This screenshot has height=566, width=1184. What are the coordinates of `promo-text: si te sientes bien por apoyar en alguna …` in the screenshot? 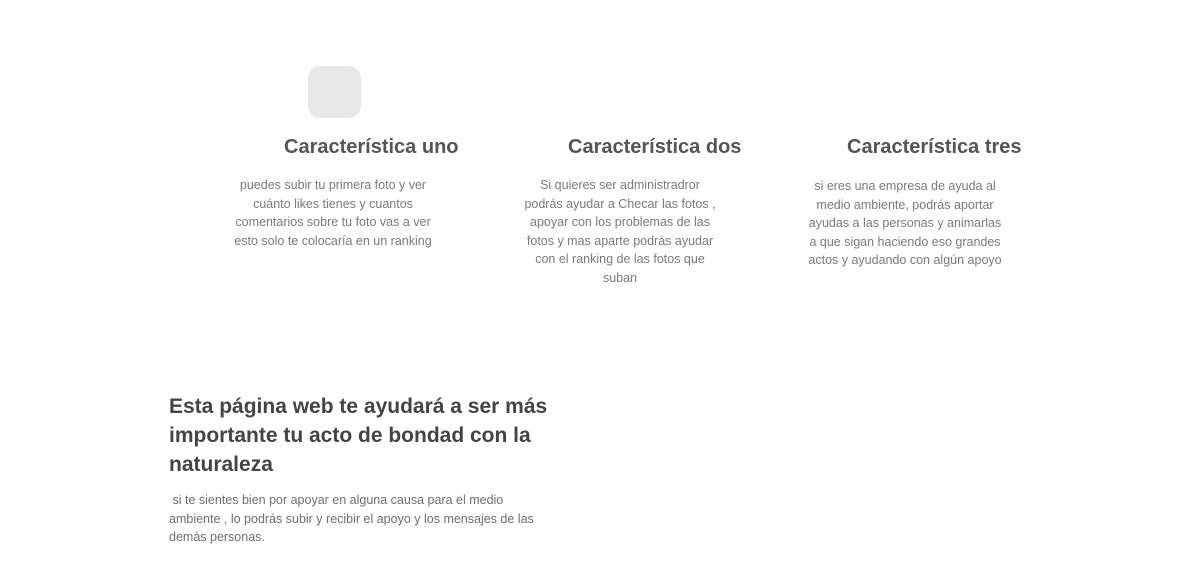 It's located at (353, 518).